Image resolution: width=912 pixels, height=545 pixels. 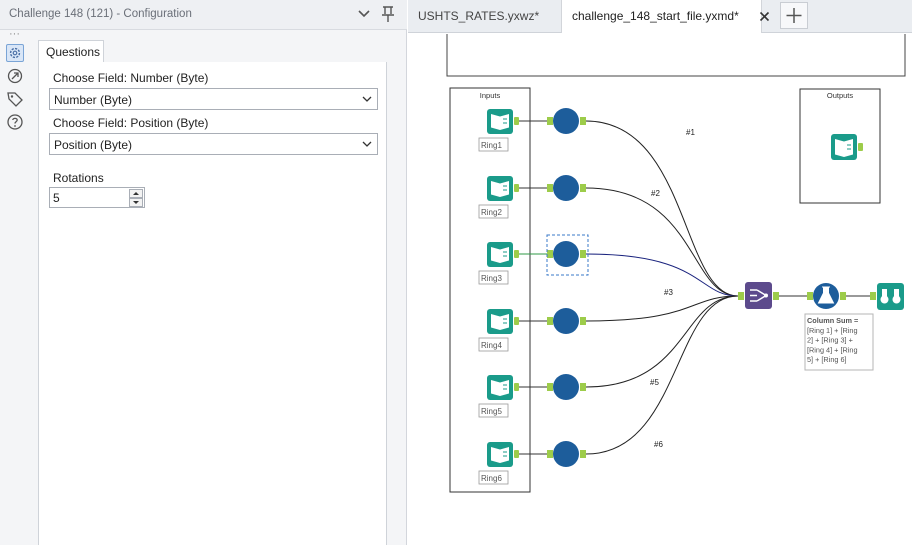 I want to click on decrement-button, so click(x=136, y=202).